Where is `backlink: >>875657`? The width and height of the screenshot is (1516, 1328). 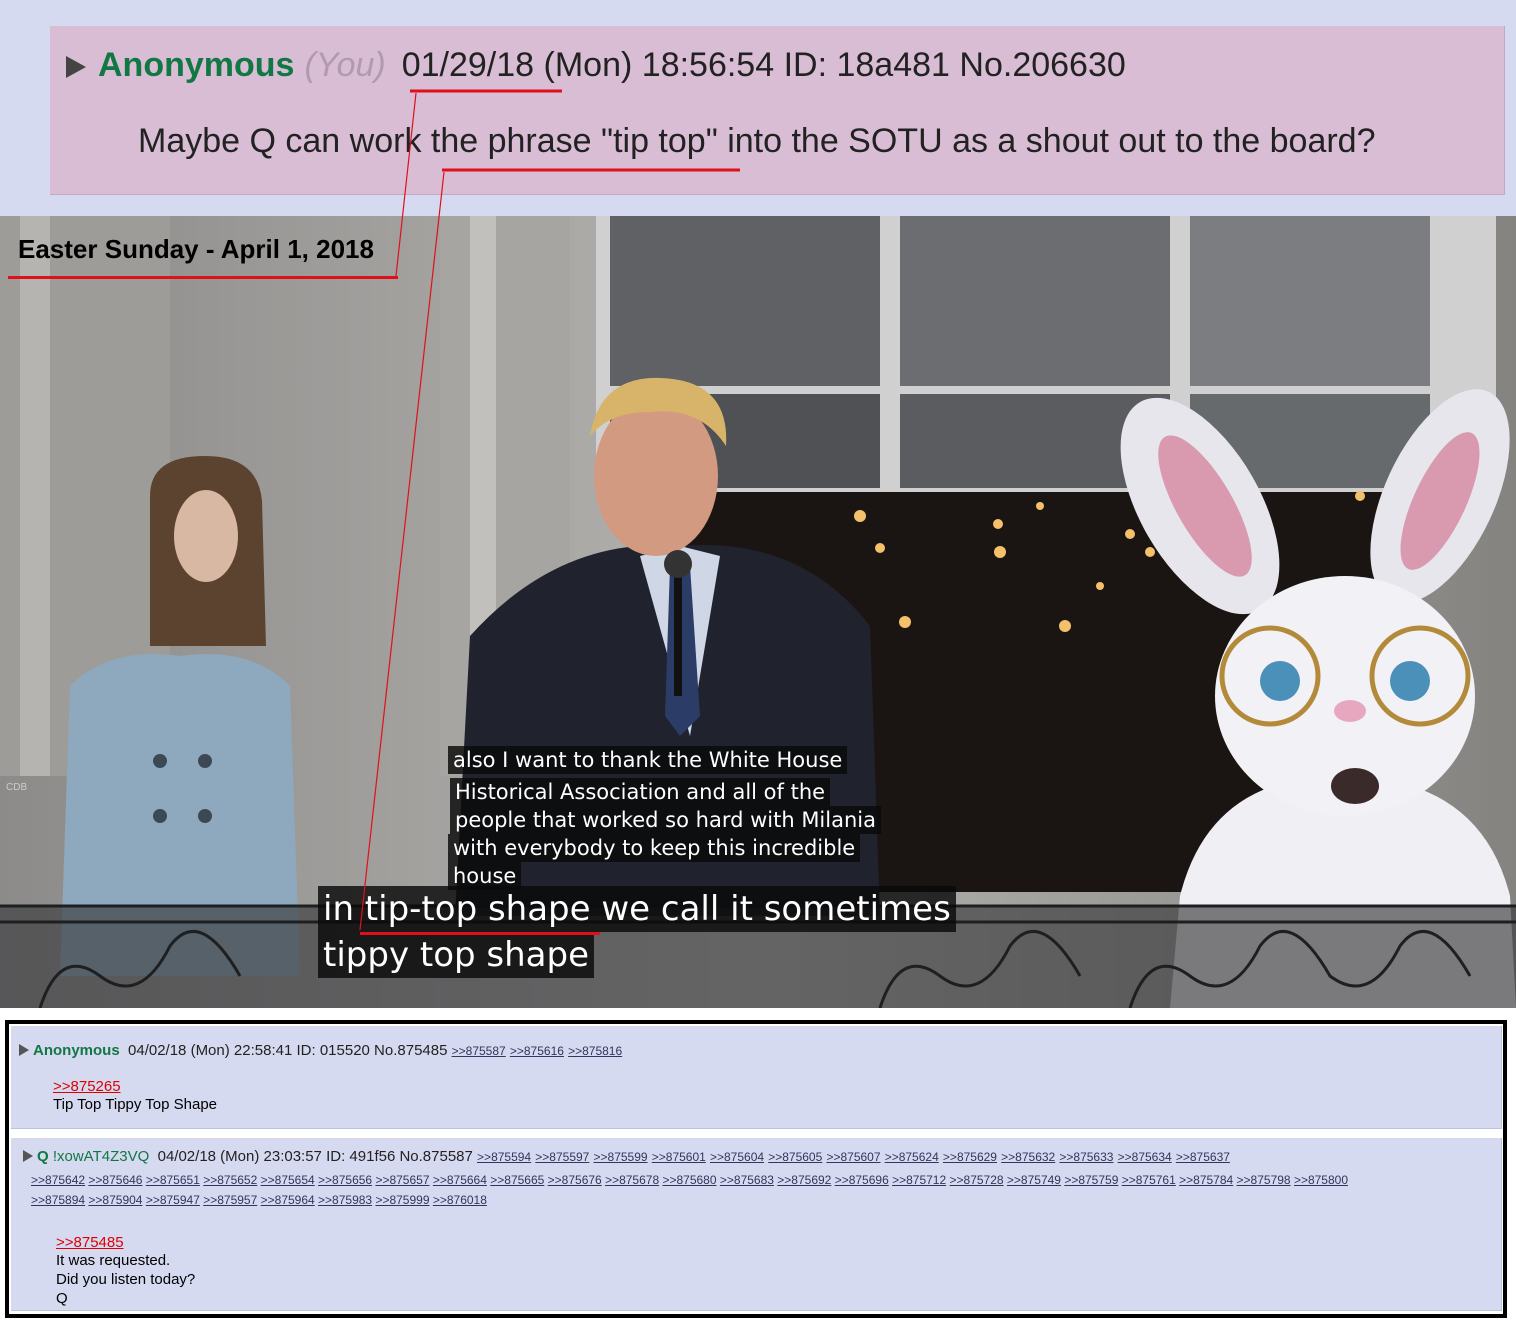
backlink: >>875657 is located at coordinates (402, 1180).